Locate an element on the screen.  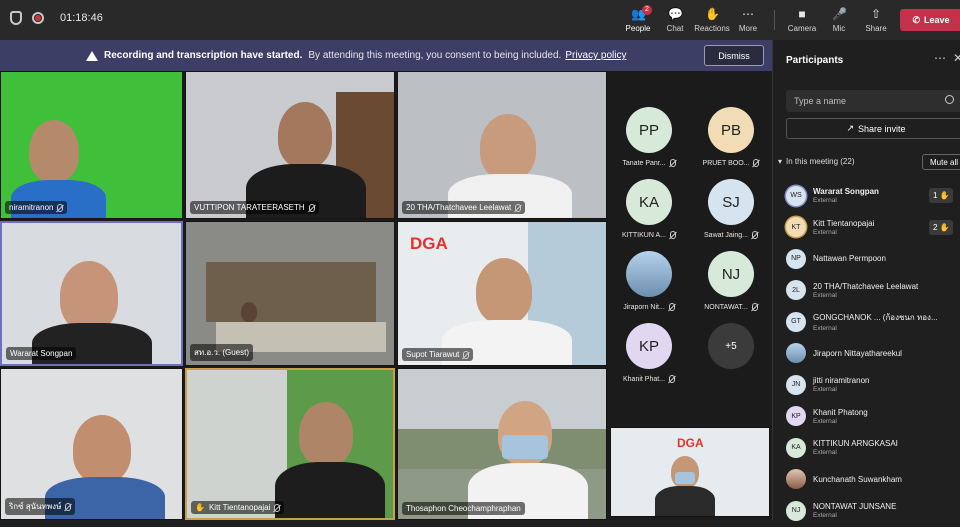
tile-name: 20 THA/Thatchavee Leelawat is located at coordinates (459, 207).